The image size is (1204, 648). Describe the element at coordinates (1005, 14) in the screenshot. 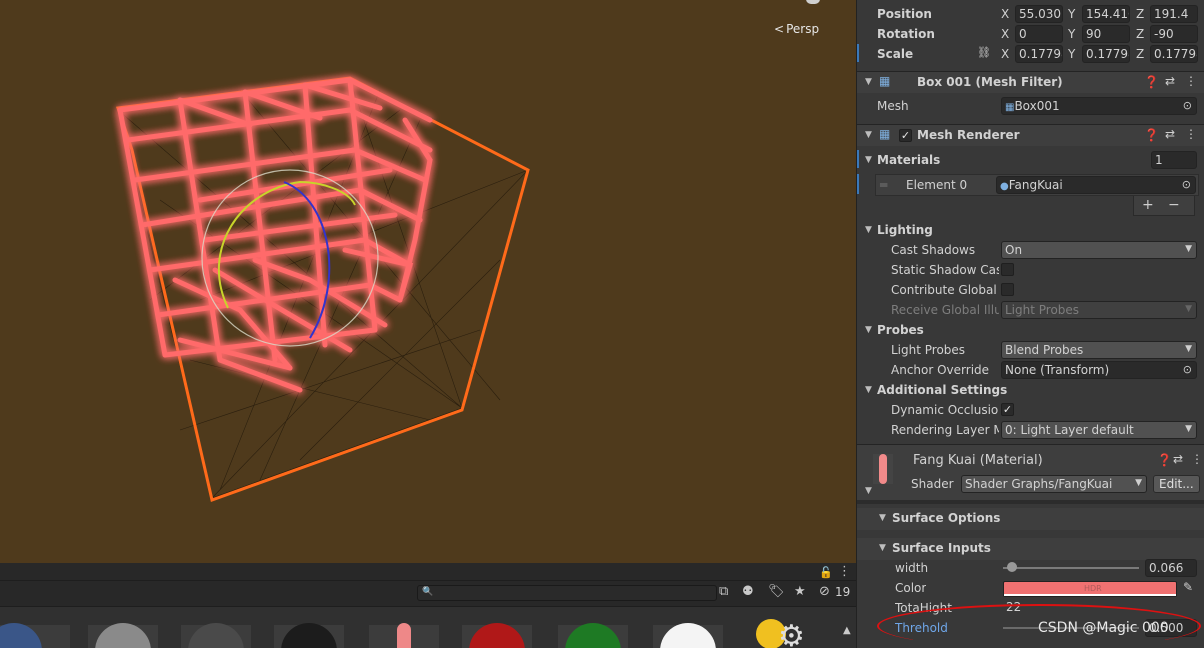

I see `x-label: X` at that location.